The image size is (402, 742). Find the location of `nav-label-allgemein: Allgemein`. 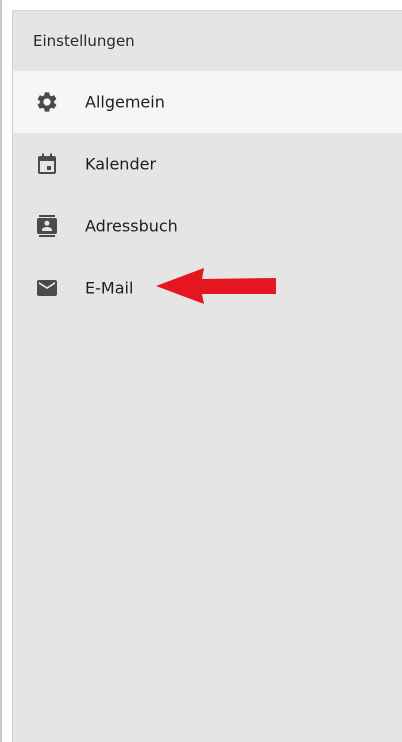

nav-label-allgemein: Allgemein is located at coordinates (125, 102).